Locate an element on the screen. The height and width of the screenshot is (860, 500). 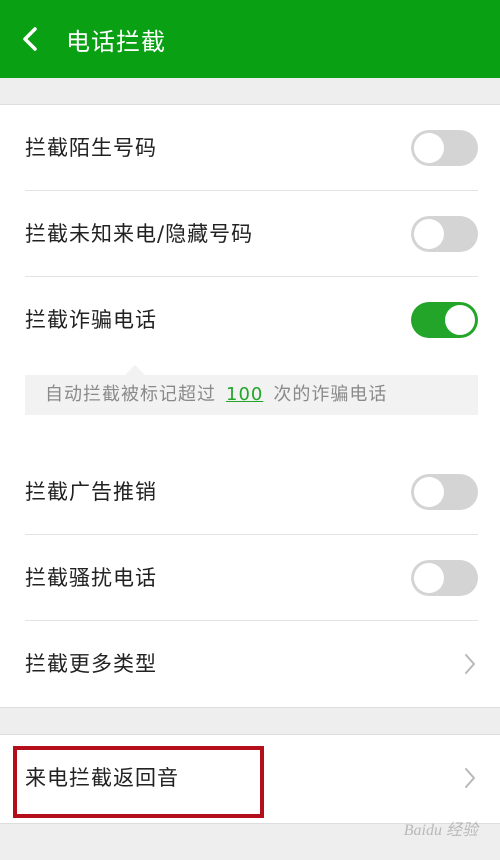
watermark-text: Baidu 经验 is located at coordinates (440, 830).